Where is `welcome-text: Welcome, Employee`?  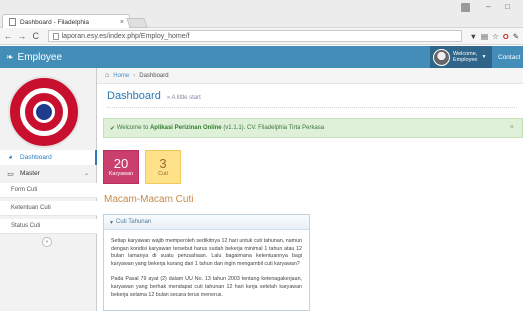 welcome-text: Welcome, Employee is located at coordinates (465, 57).